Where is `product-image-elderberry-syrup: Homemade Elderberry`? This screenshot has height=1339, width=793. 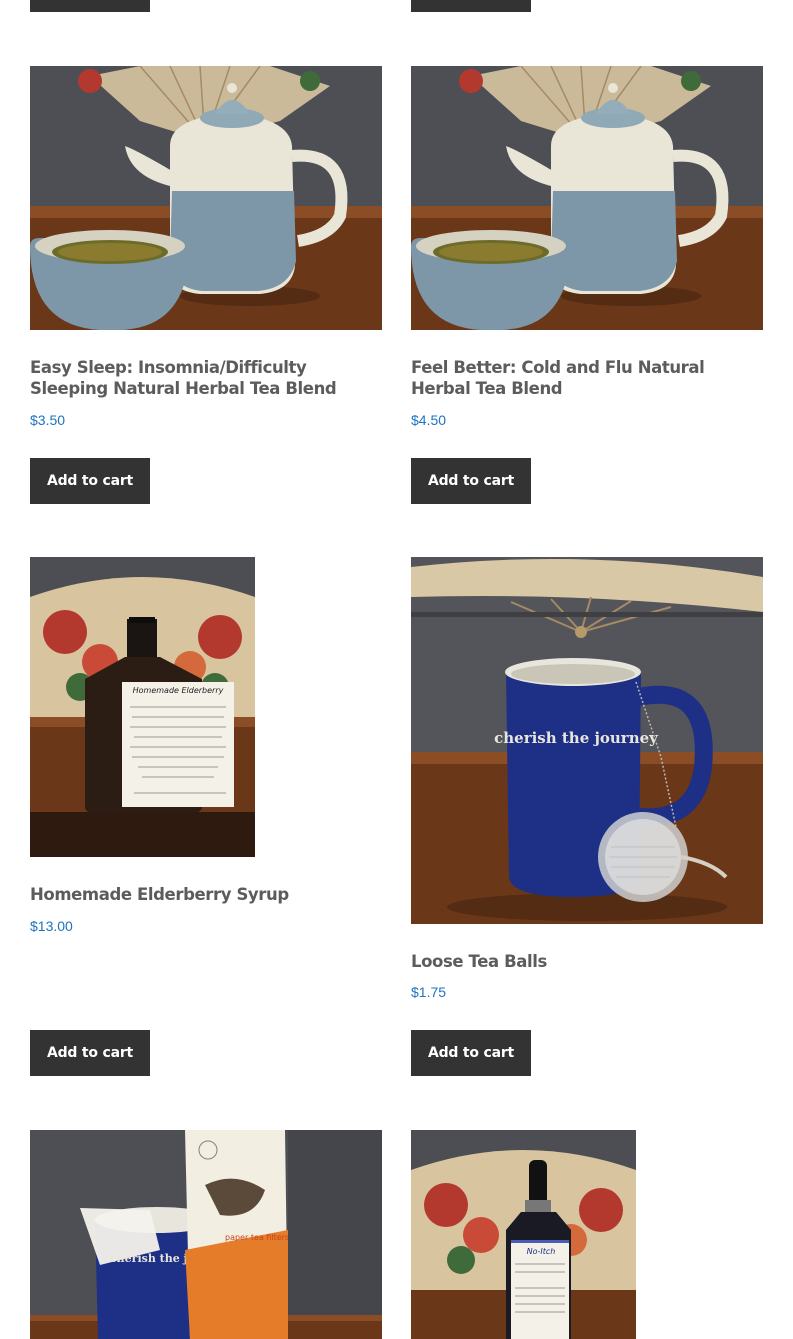 product-image-elderberry-syrup: Homemade Elderberry is located at coordinates (142, 707).